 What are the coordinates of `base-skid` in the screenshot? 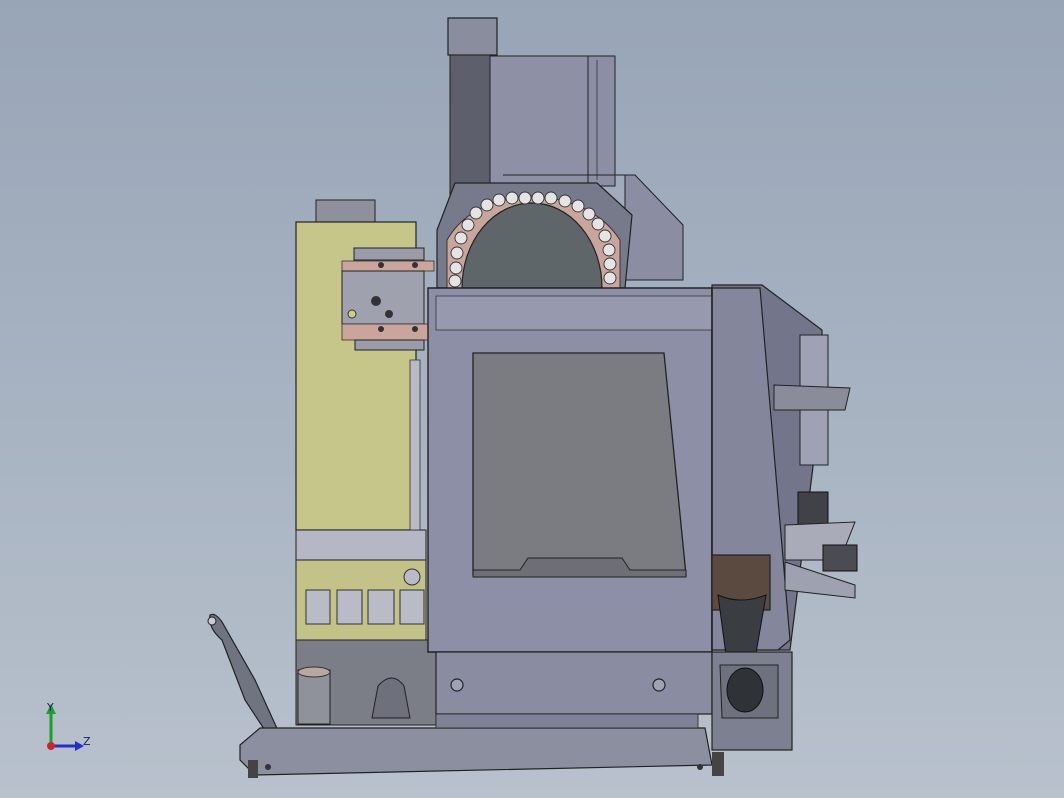 It's located at (481, 752).